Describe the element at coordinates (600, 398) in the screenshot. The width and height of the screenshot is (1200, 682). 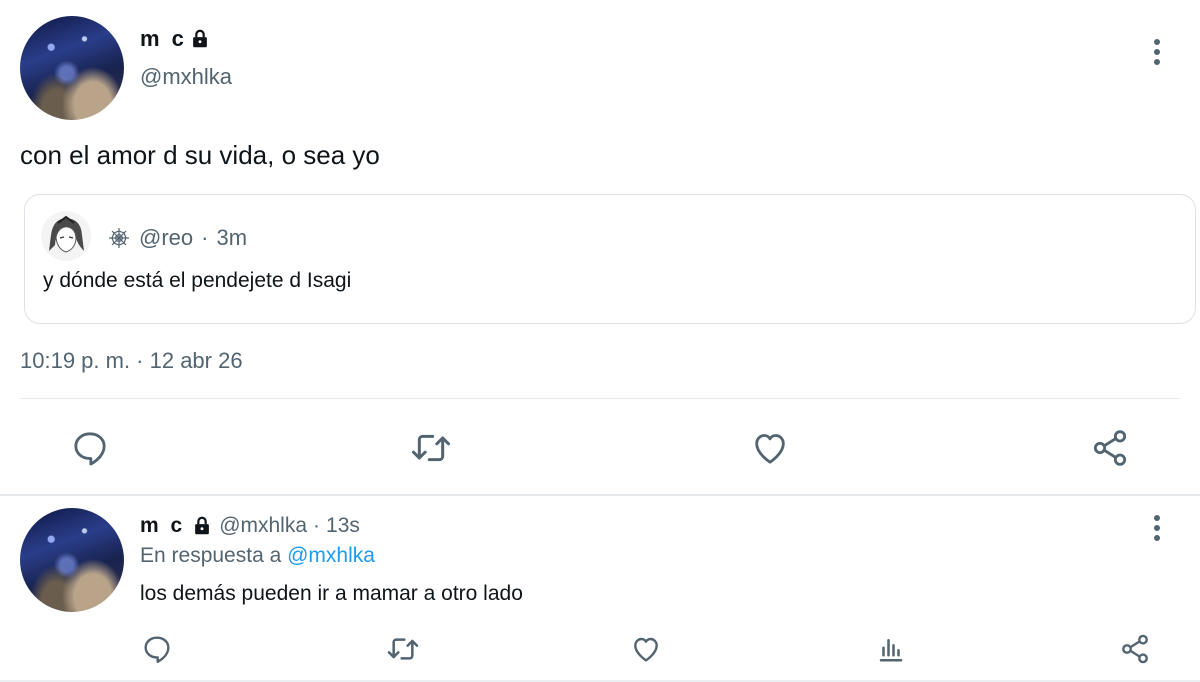
I see `divider` at that location.